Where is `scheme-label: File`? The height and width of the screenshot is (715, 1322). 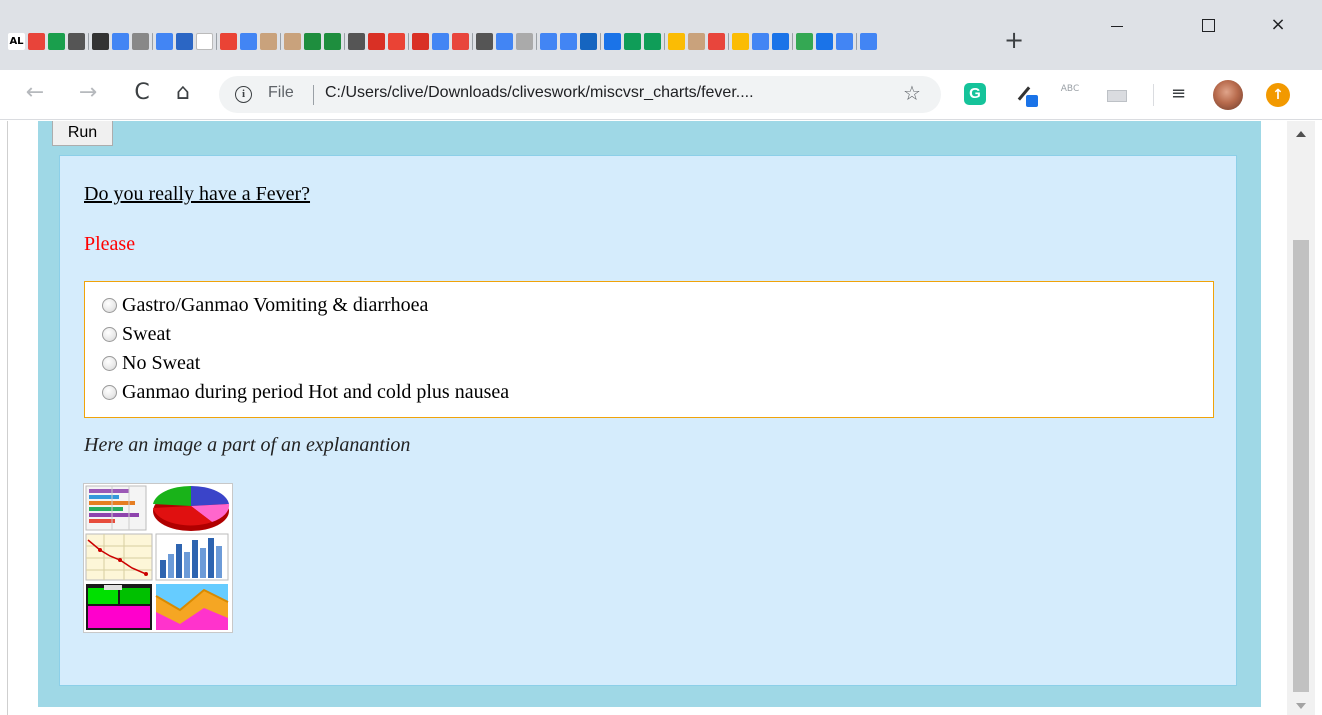
scheme-label: File is located at coordinates (281, 92).